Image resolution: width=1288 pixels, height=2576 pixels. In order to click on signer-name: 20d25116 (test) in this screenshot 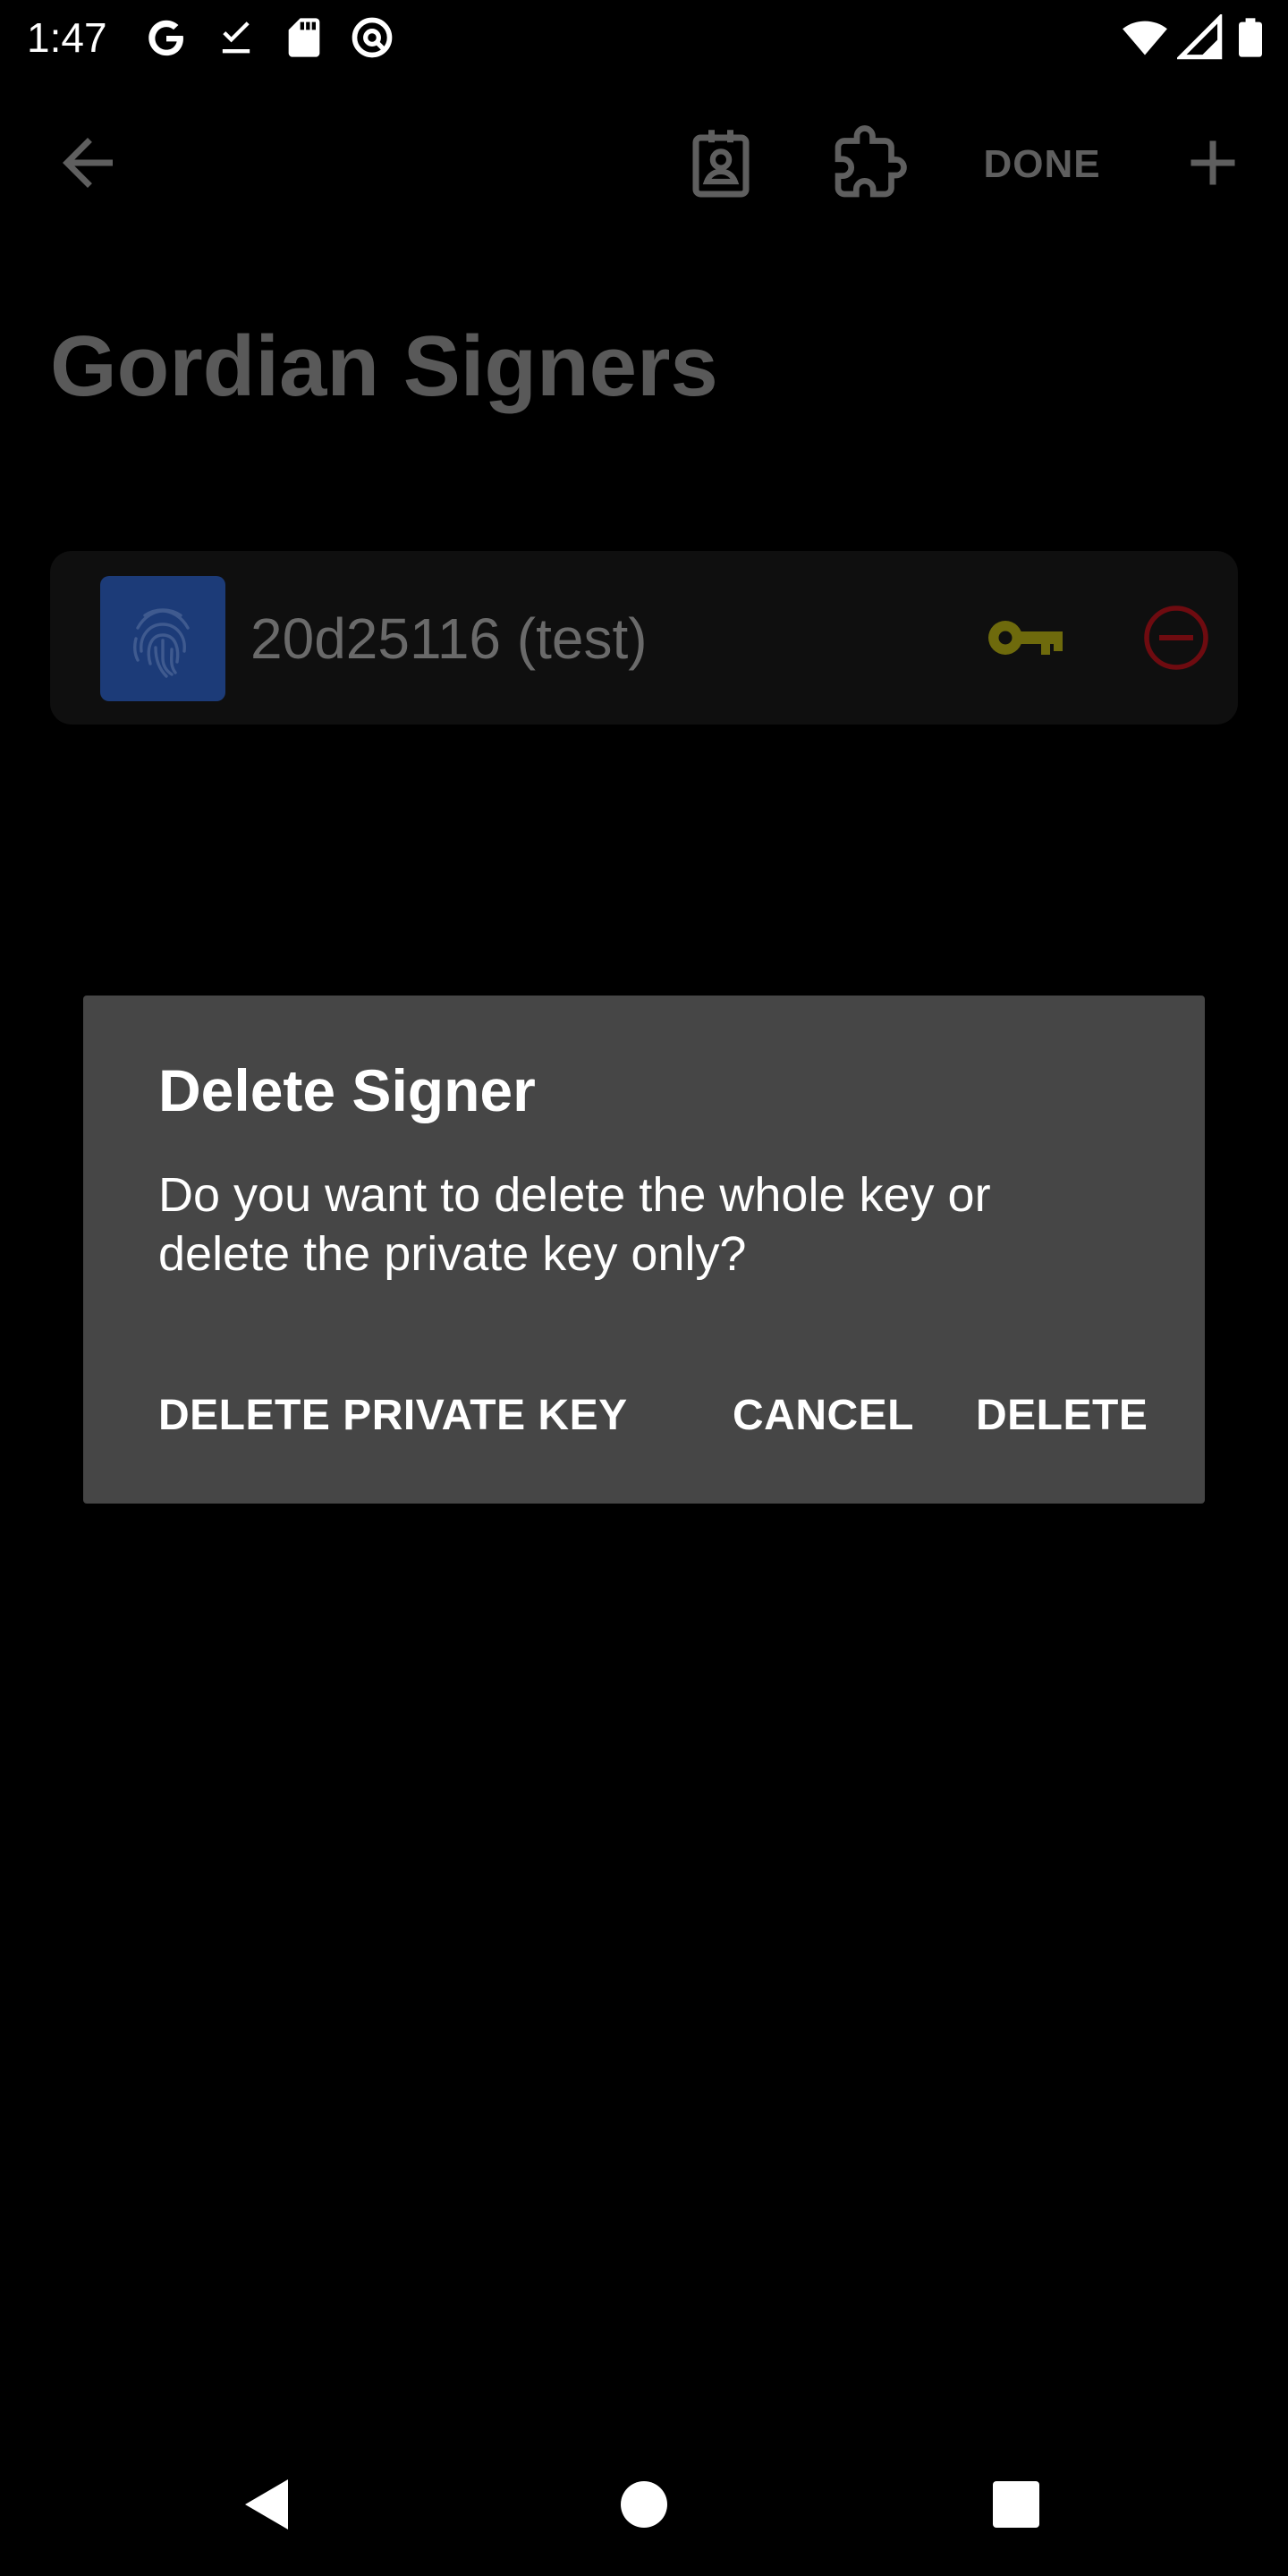, I will do `click(449, 638)`.